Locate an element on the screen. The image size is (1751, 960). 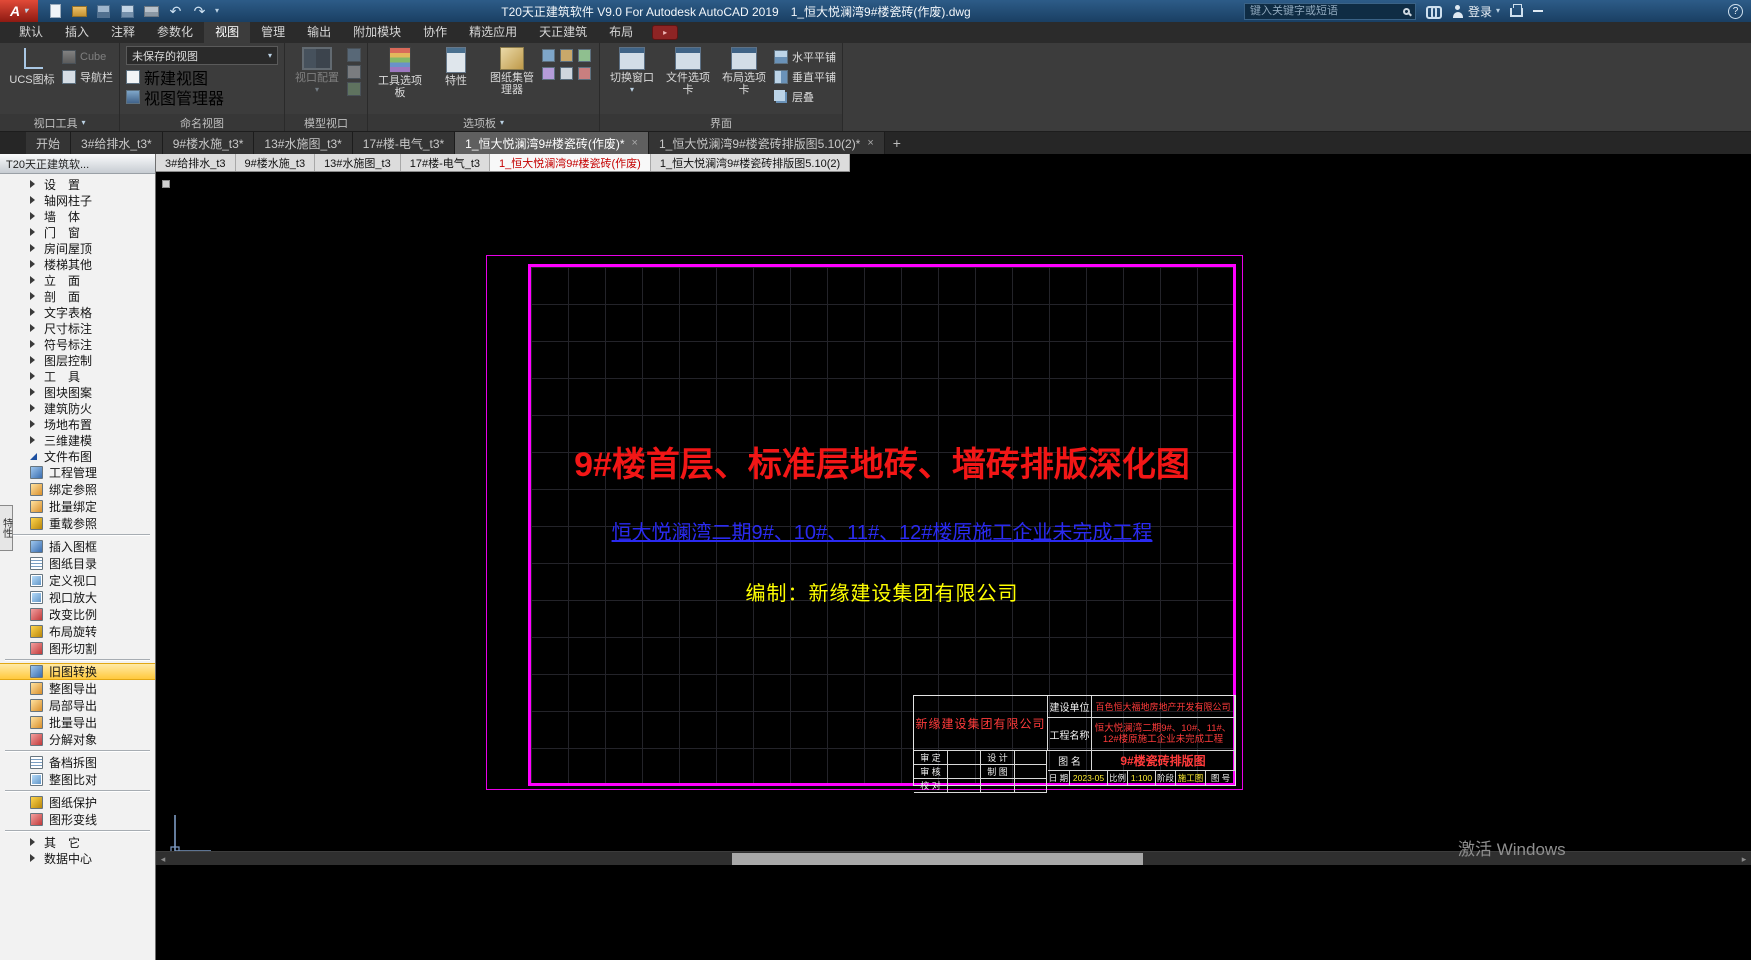
palette-item-change-scale: 改变比例 is located at coordinates (77, 614).